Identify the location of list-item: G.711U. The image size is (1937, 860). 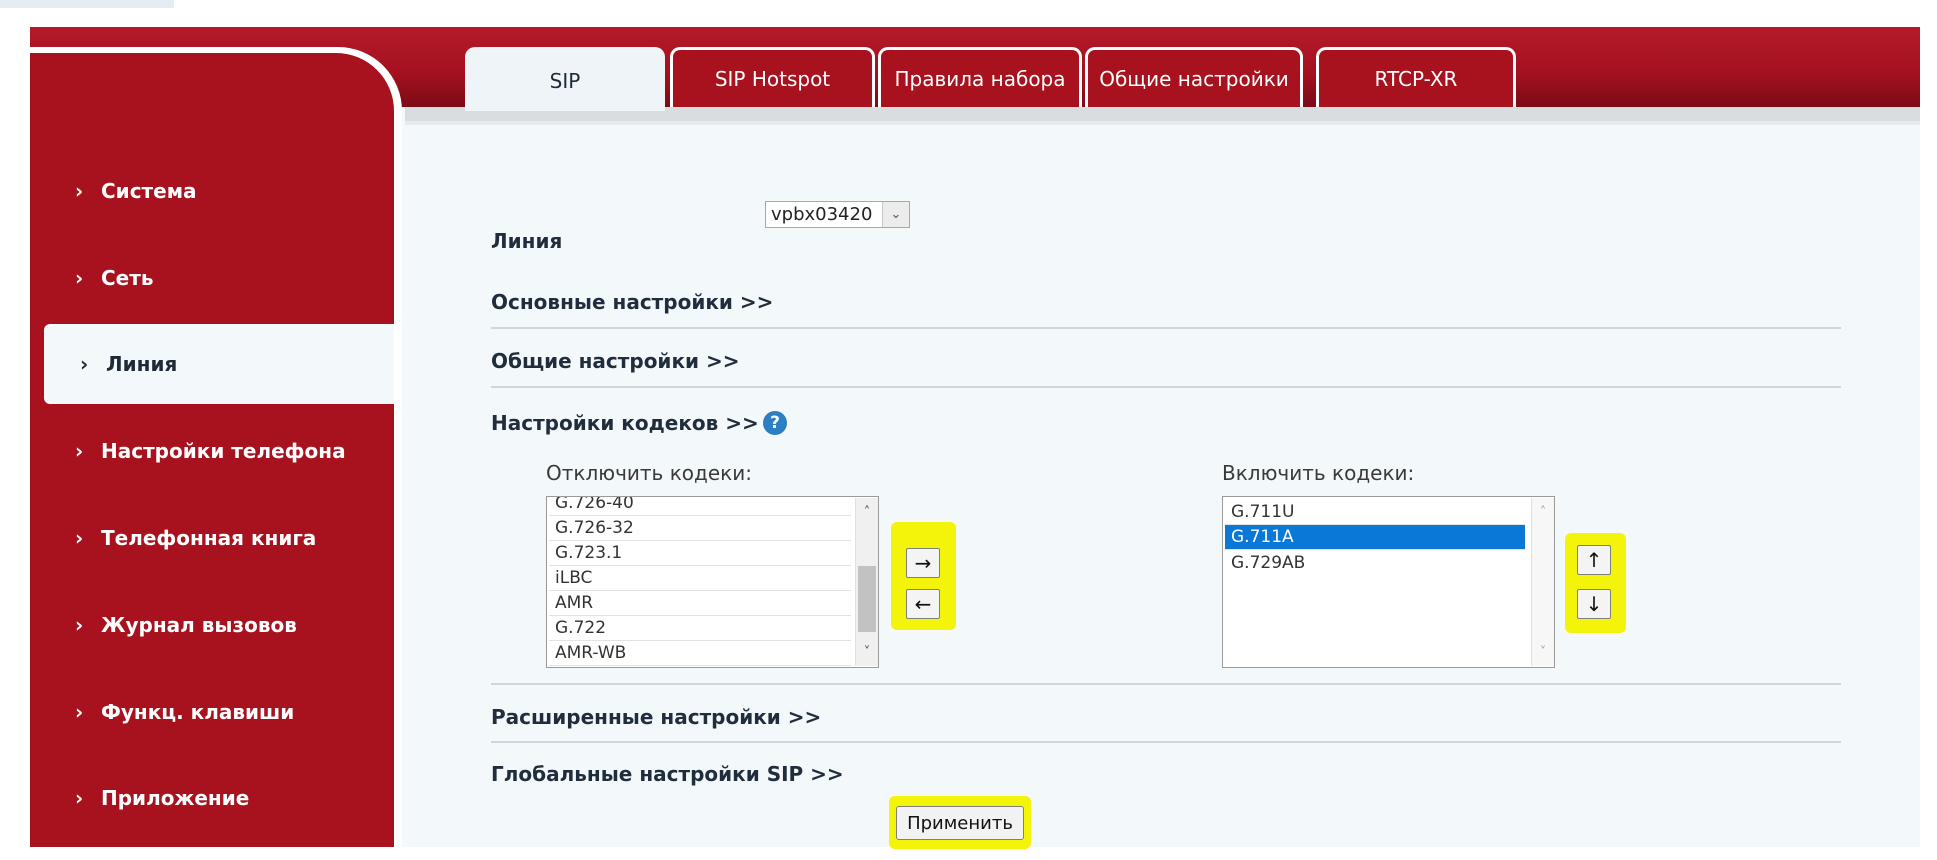
(1375, 512).